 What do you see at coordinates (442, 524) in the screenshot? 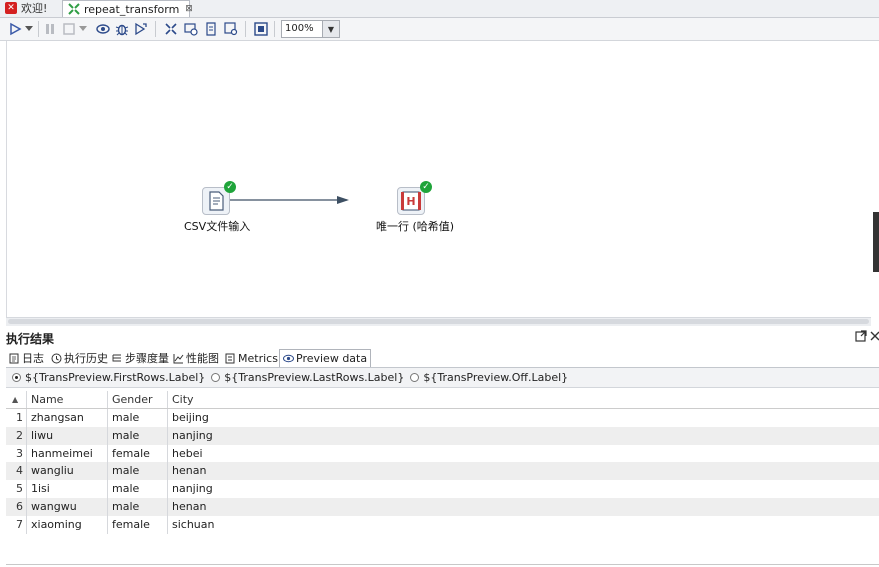
I see `table-row: 7 xiaoming female sichuan` at bounding box center [442, 524].